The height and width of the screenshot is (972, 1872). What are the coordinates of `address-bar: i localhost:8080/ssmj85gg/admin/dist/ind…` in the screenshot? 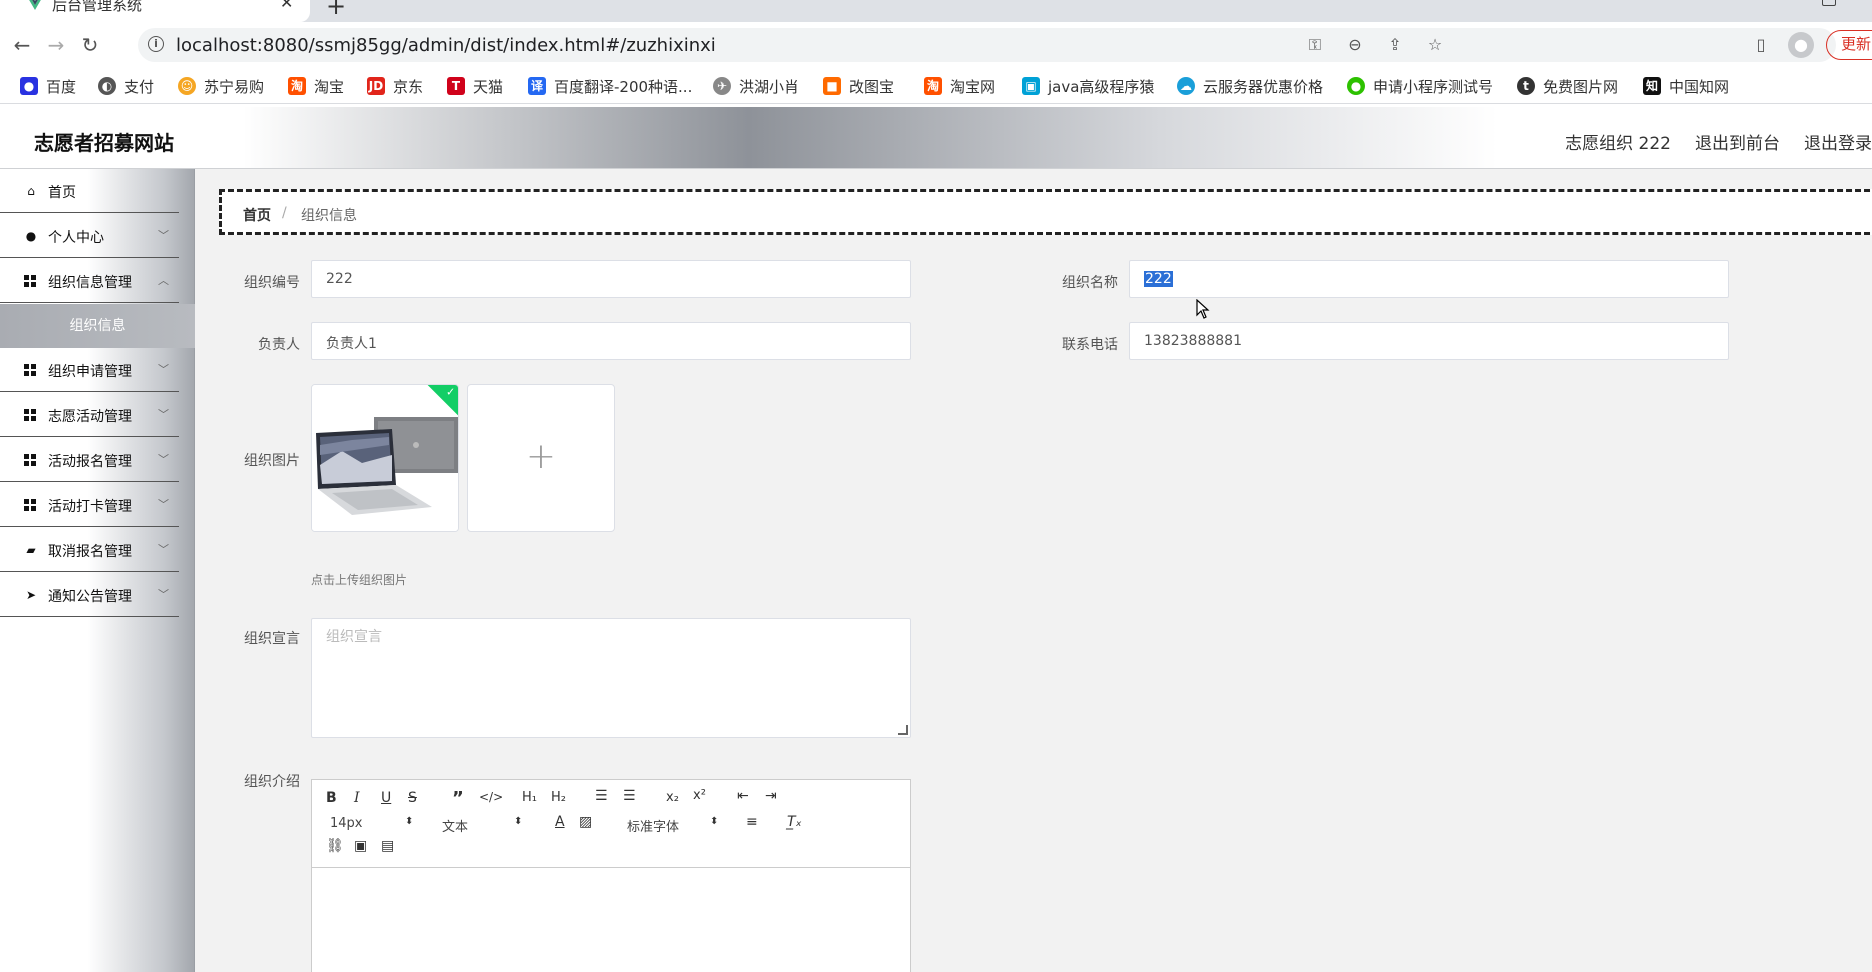 It's located at (987, 45).